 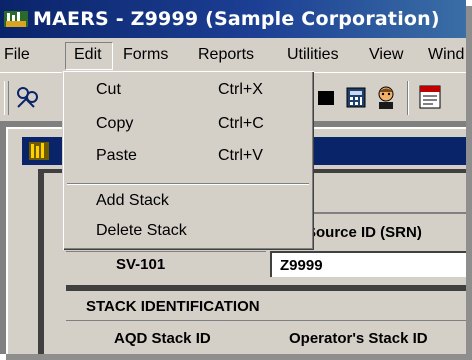 I want to click on window-title: MAERS - Z9999 (Sample Corporation), so click(x=236, y=19).